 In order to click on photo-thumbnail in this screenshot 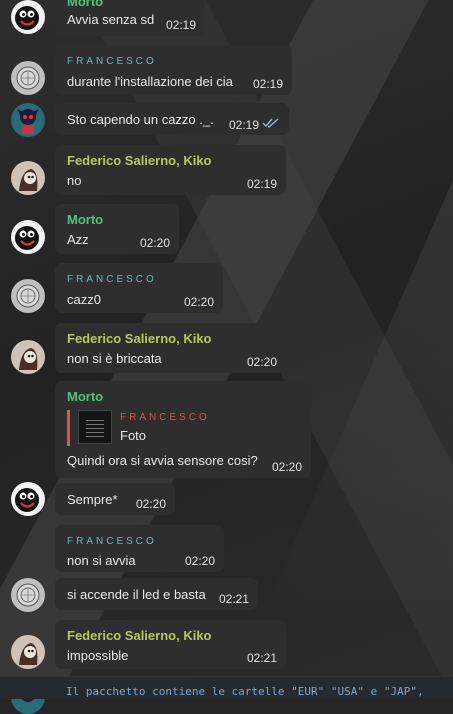, I will do `click(95, 427)`.